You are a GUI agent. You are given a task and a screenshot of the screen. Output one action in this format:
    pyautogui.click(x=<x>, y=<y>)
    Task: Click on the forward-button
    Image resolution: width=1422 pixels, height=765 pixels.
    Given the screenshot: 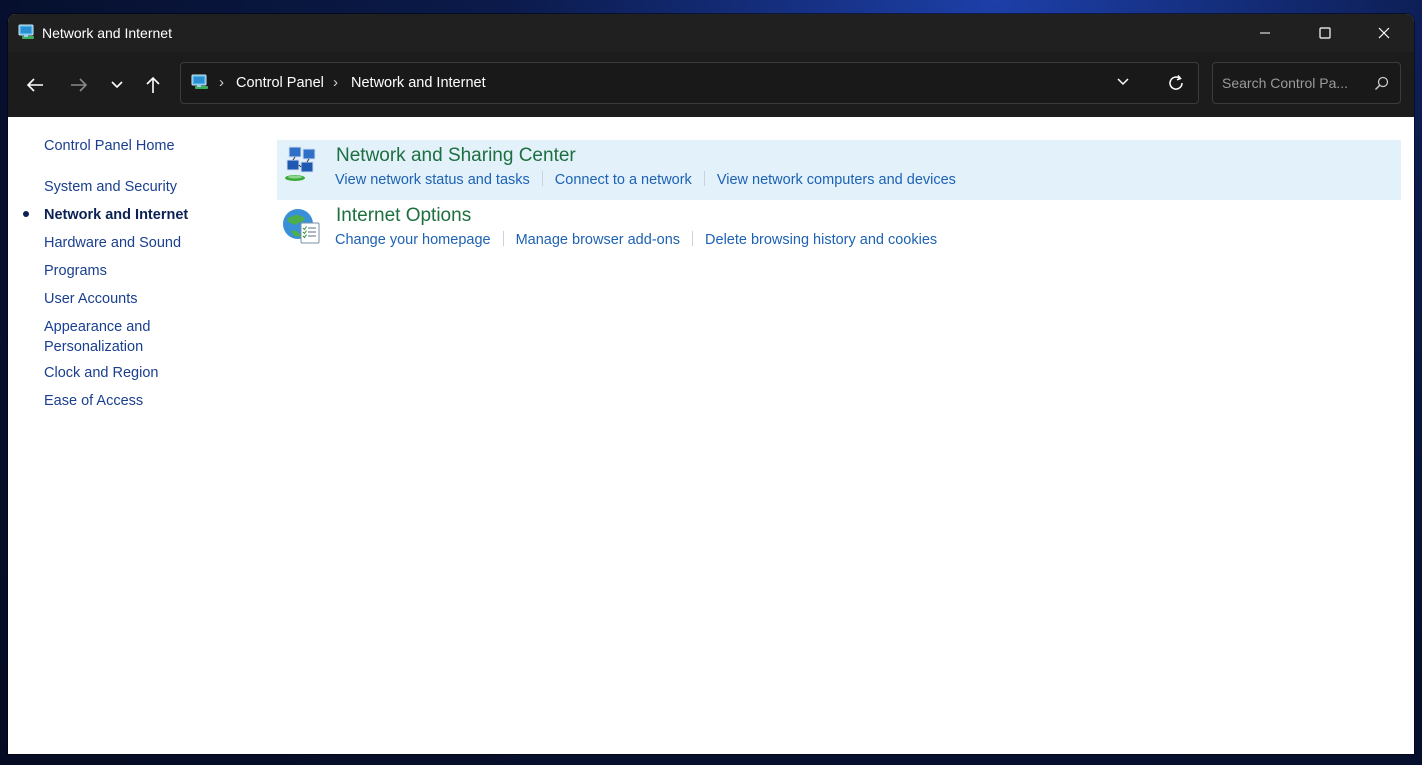 What is the action you would take?
    pyautogui.click(x=79, y=85)
    